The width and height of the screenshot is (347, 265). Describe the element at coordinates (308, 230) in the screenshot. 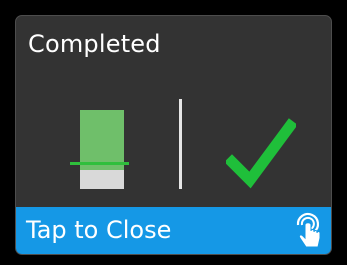

I see `touch-hand-icon` at that location.